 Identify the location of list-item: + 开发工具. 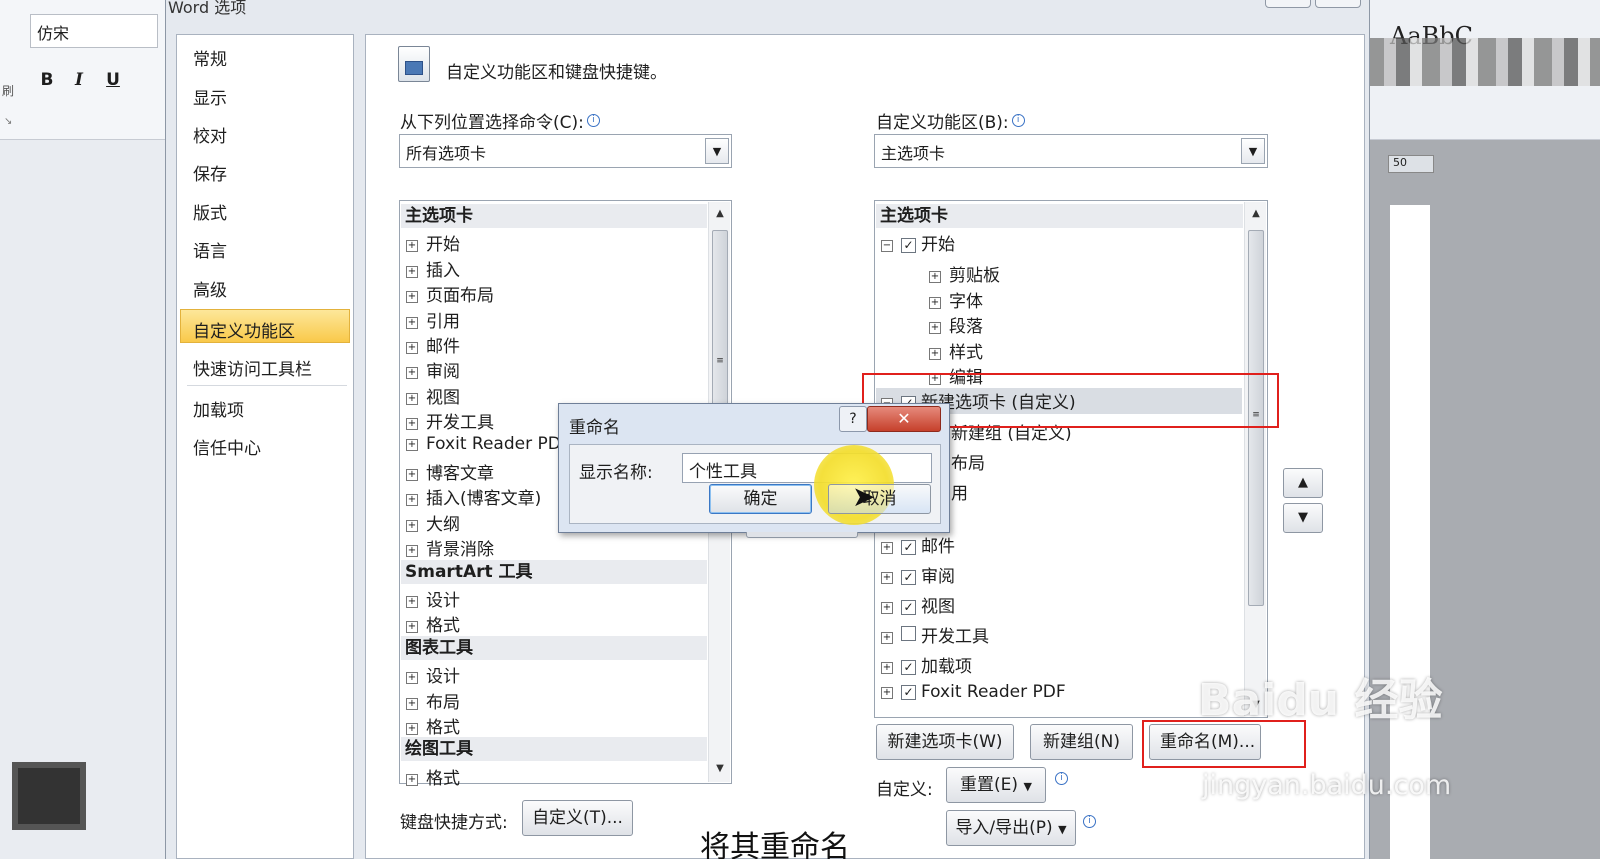
(450, 420).